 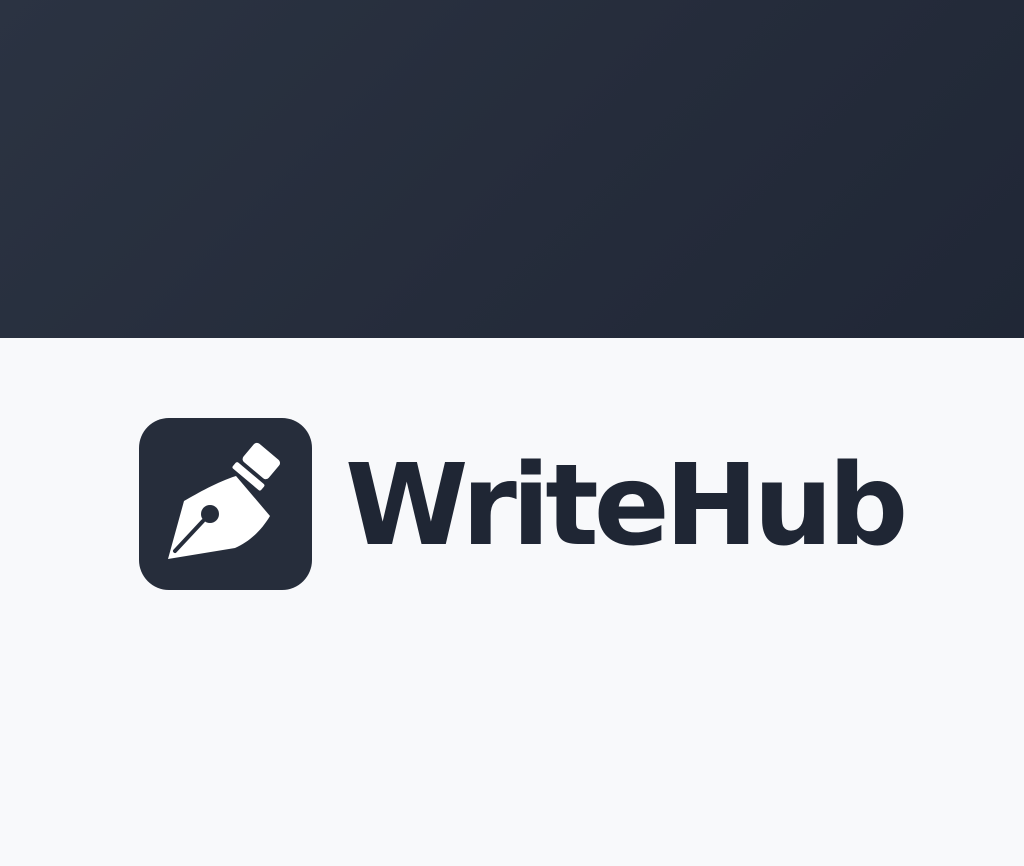 I want to click on fountain-pen-nib-icon, so click(x=224, y=500).